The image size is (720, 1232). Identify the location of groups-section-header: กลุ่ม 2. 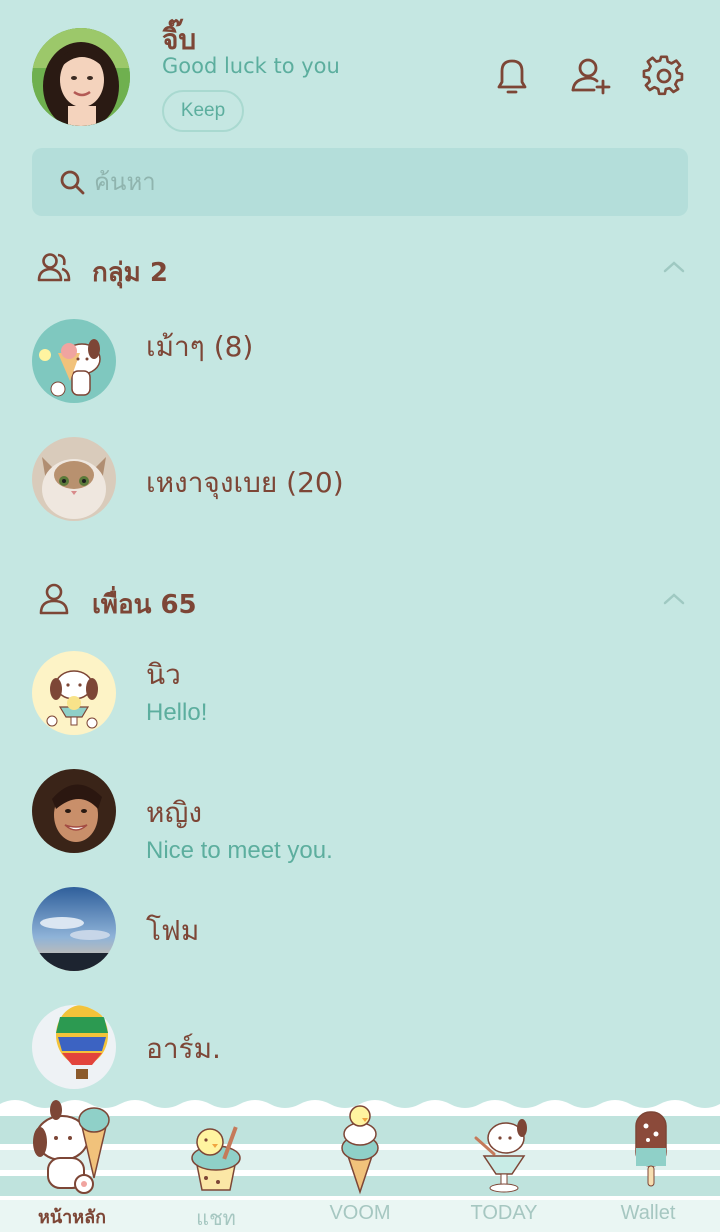
(360, 267).